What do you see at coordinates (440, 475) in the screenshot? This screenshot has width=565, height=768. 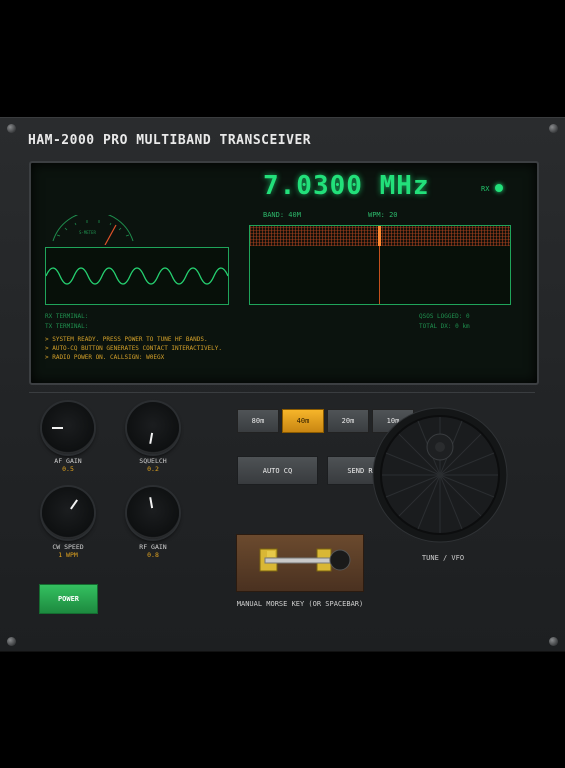 I see `vfo-dial` at bounding box center [440, 475].